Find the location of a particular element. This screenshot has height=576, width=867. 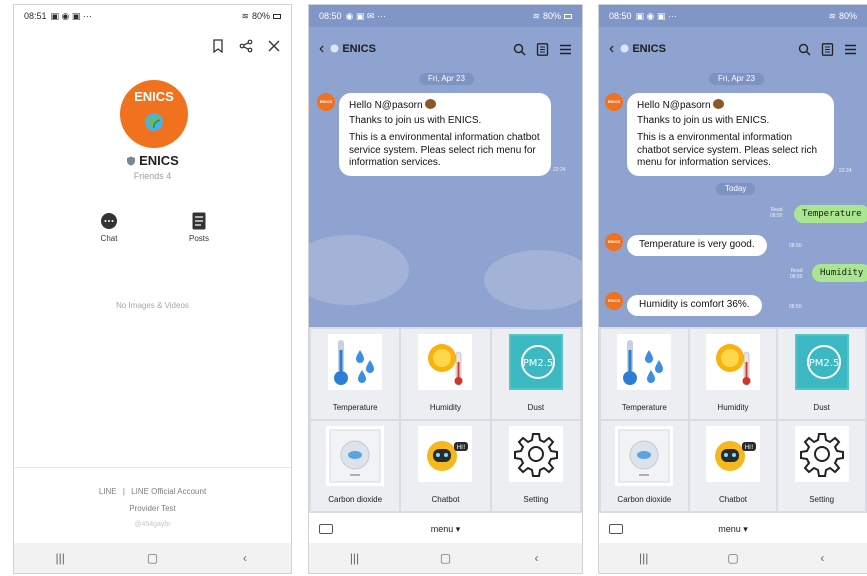

chat-bubble-icon is located at coordinates (109, 221).